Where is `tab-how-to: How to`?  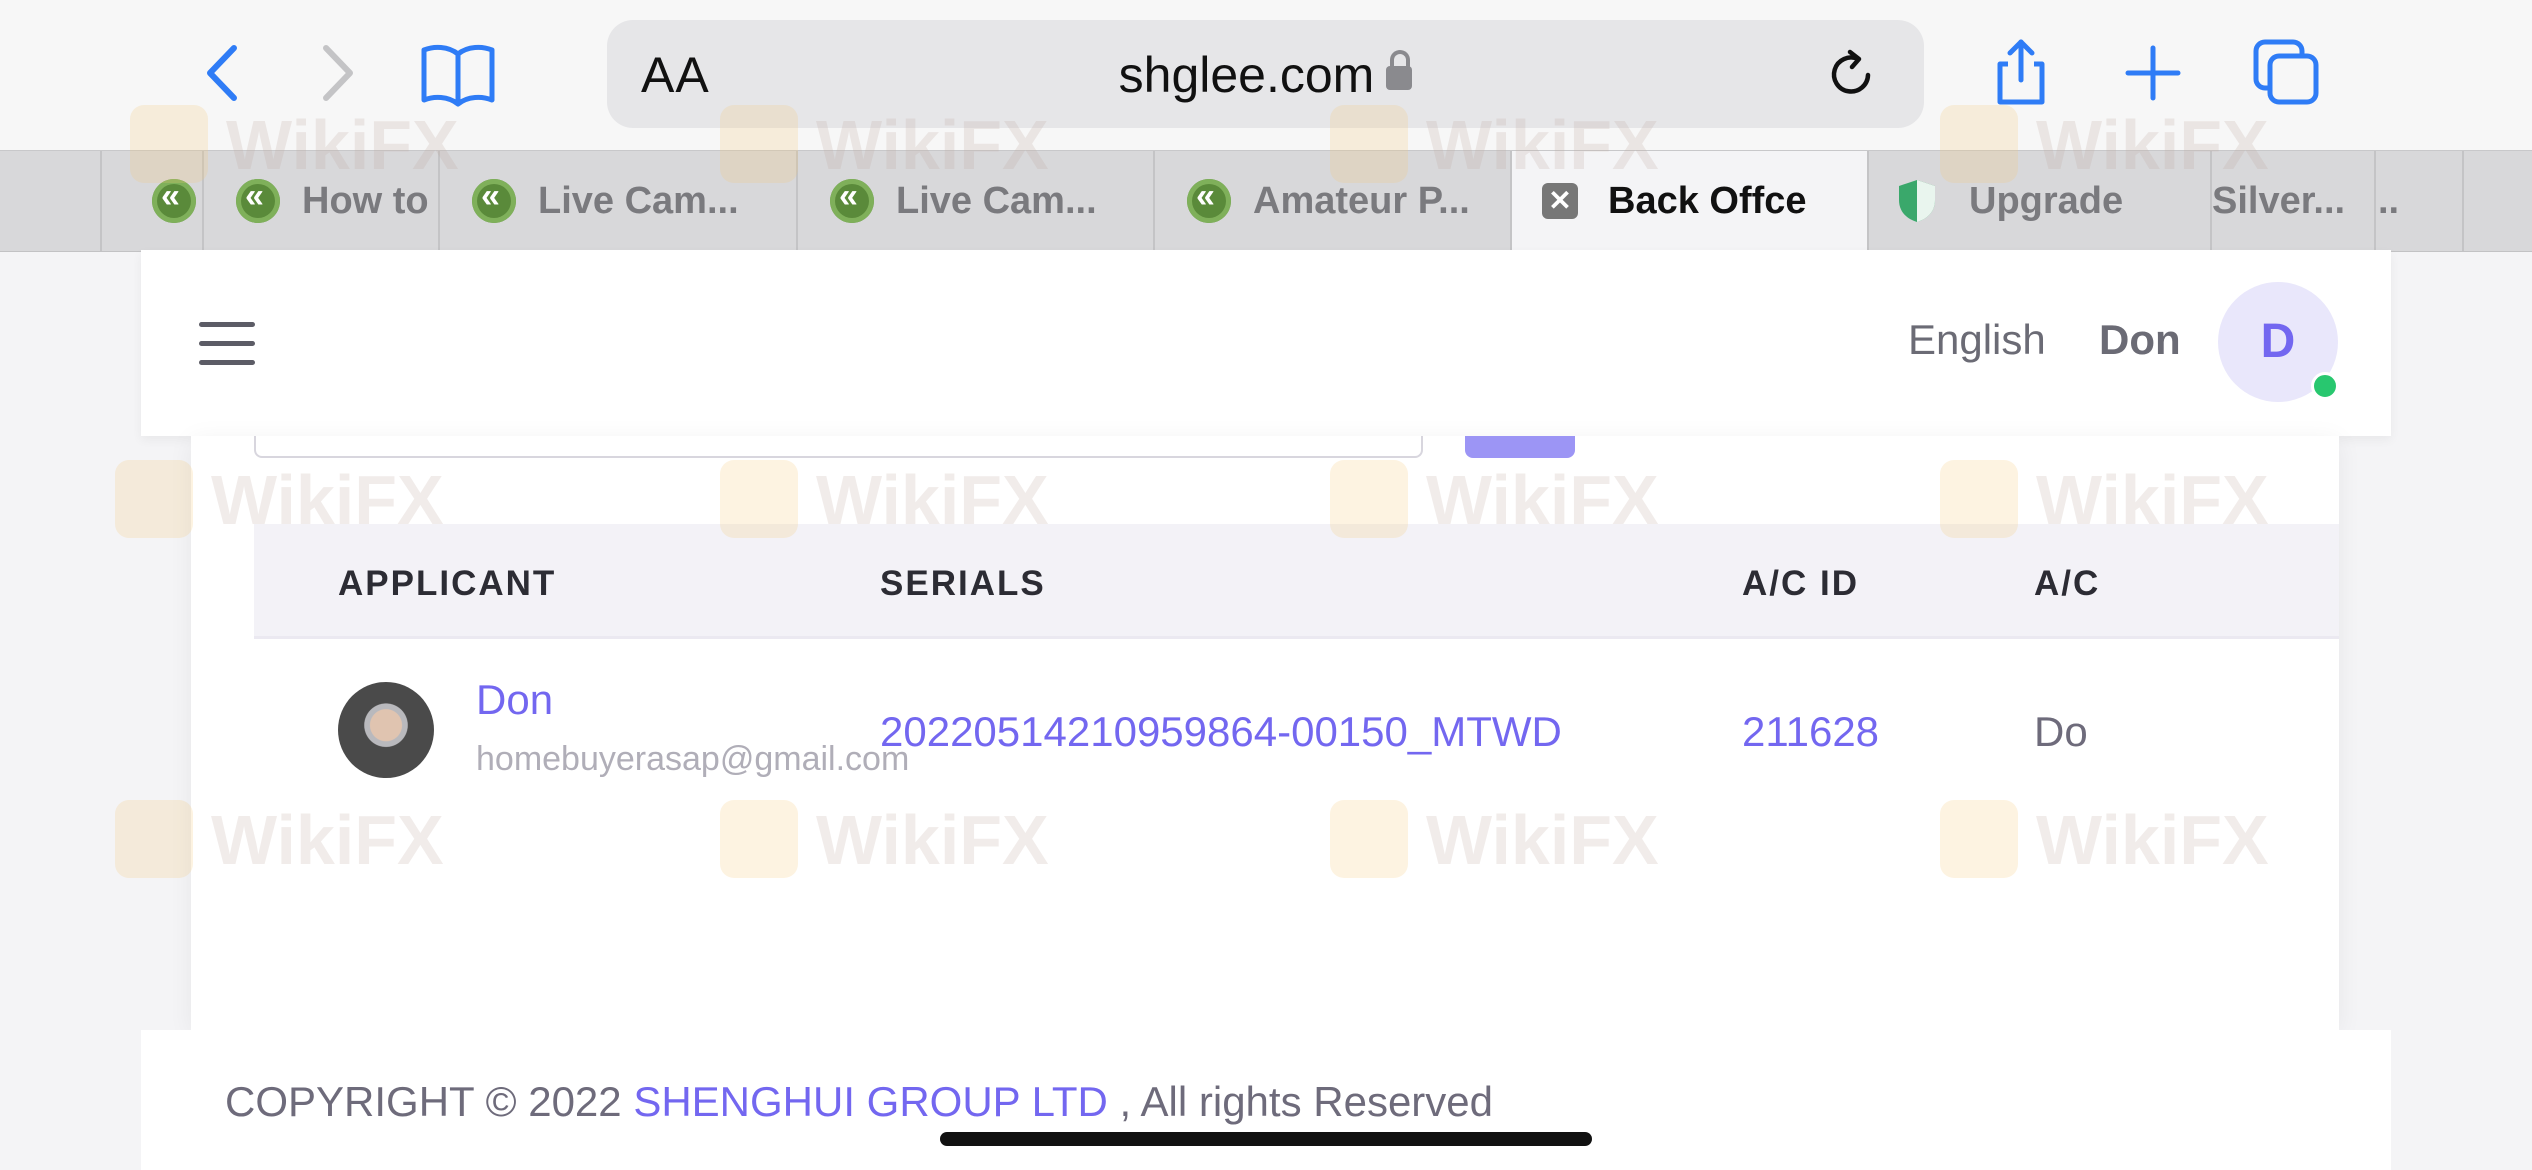 tab-how-to: How to is located at coordinates (320, 201).